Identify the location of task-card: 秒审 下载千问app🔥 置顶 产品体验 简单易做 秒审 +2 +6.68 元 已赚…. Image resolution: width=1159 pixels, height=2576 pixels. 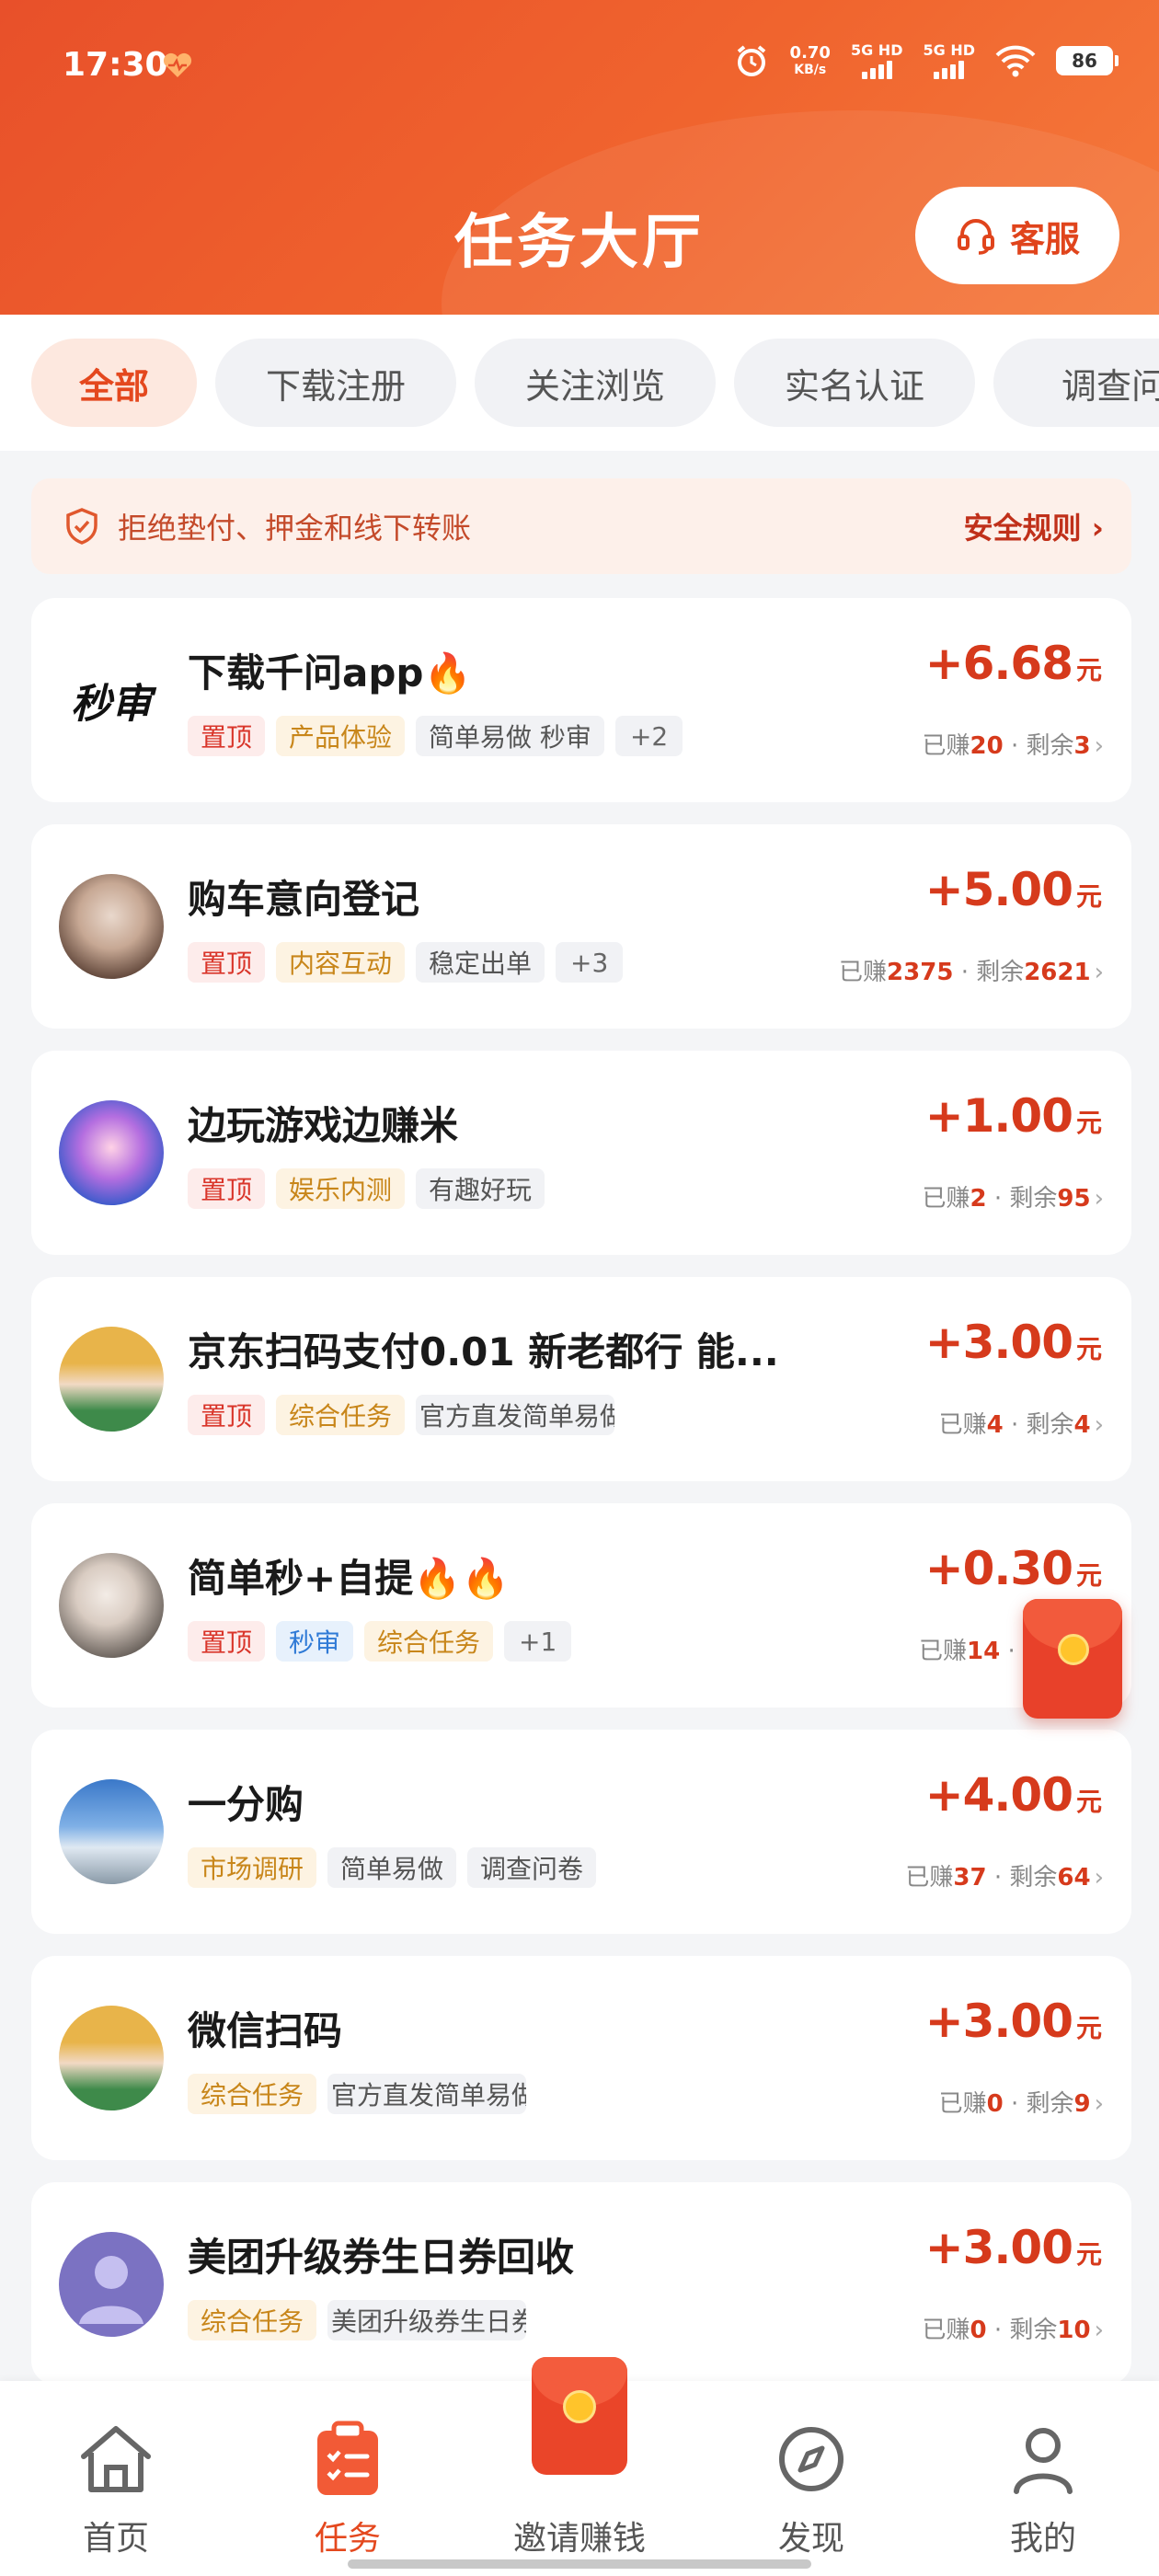
(581, 700).